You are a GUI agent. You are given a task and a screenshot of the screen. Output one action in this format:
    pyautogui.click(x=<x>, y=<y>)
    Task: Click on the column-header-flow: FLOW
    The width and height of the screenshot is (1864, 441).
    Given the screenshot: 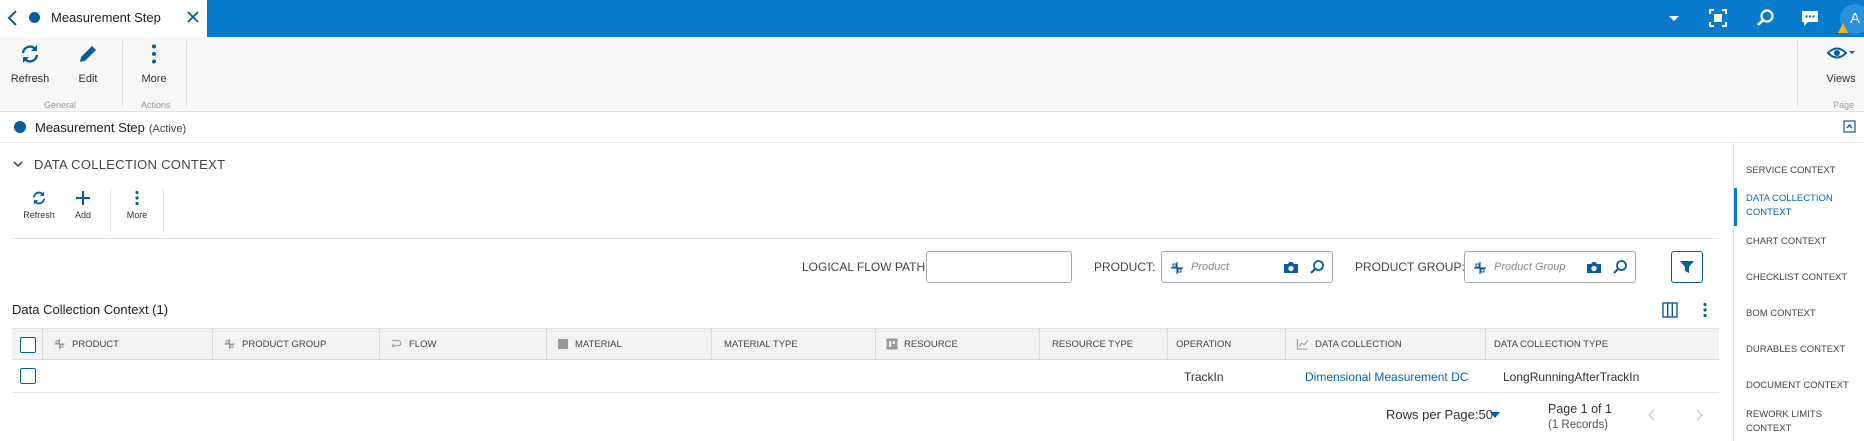 What is the action you would take?
    pyautogui.click(x=463, y=345)
    